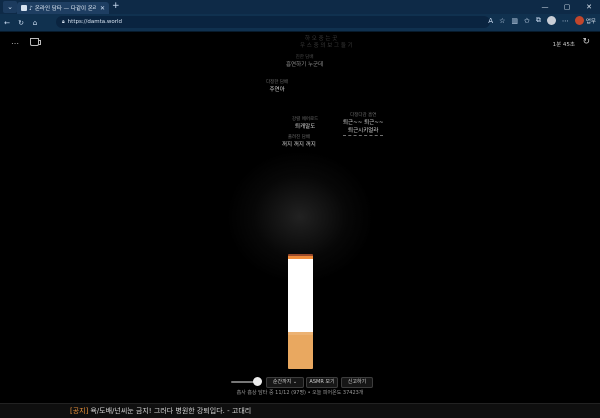 The width and height of the screenshot is (600, 418). Describe the element at coordinates (300, 7) in the screenshot. I see `browser-titlebar: ⌄ ♪ 온라인 담타 — 다같이 온라인 ✕ + — ▢ ✕` at that location.